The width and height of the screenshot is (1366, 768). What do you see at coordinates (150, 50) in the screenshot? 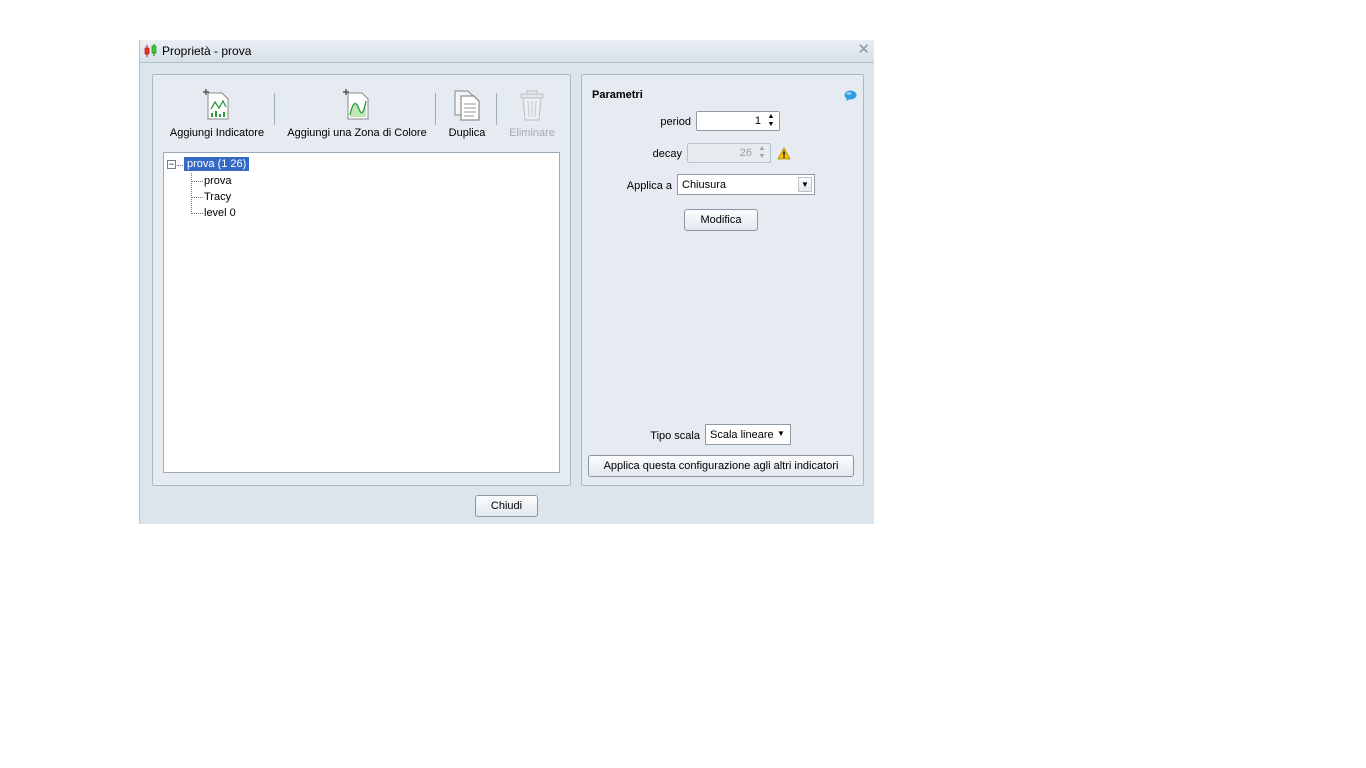
I see `candlestick-icon` at bounding box center [150, 50].